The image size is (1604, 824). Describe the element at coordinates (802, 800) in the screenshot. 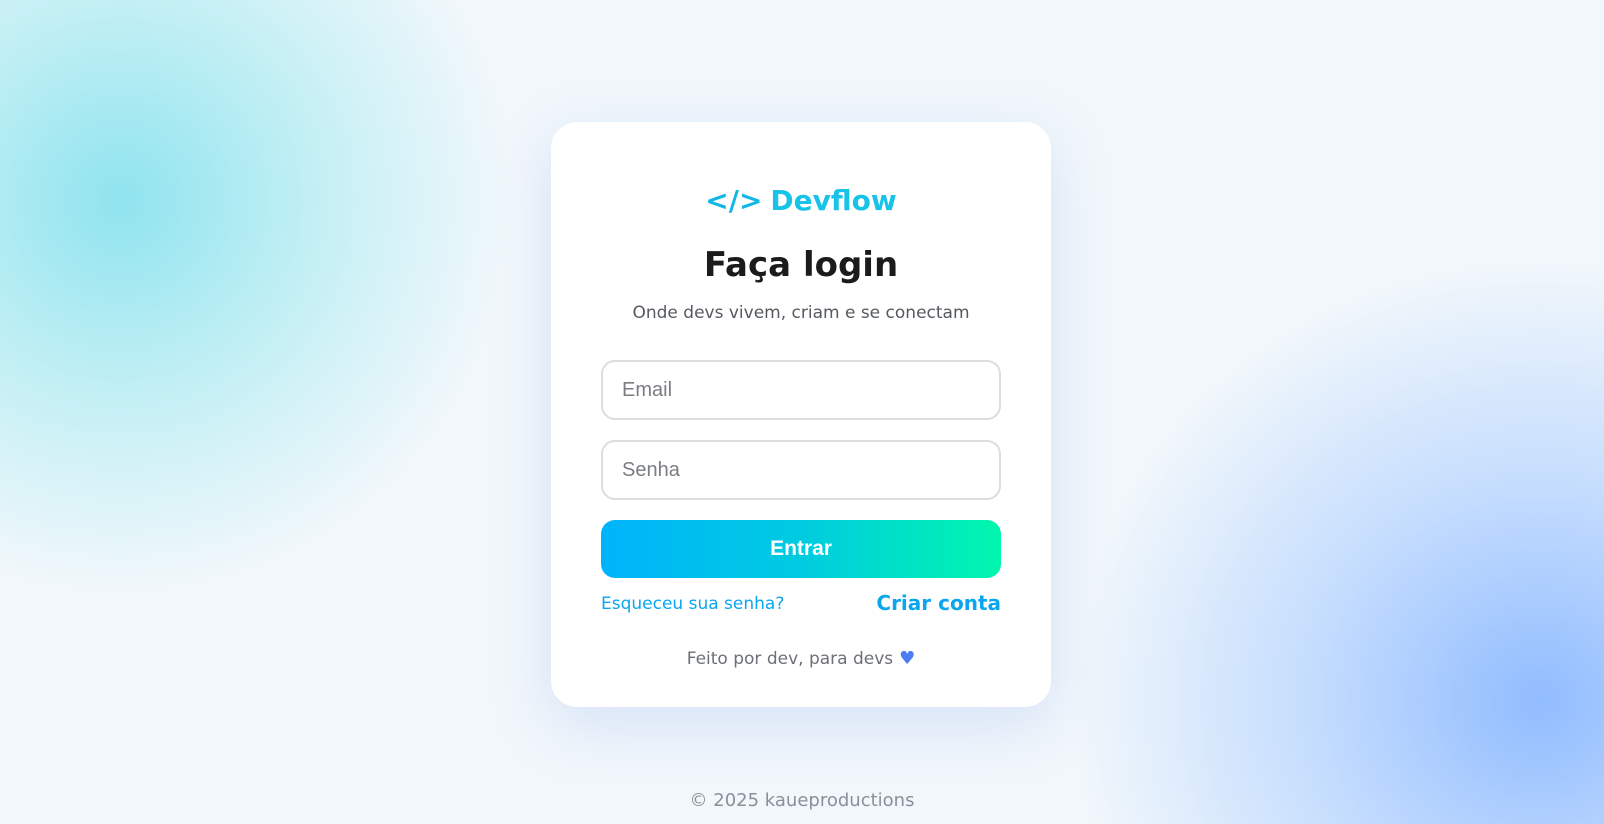

I see `footer-copyright: © 2025 kaueproductions` at that location.